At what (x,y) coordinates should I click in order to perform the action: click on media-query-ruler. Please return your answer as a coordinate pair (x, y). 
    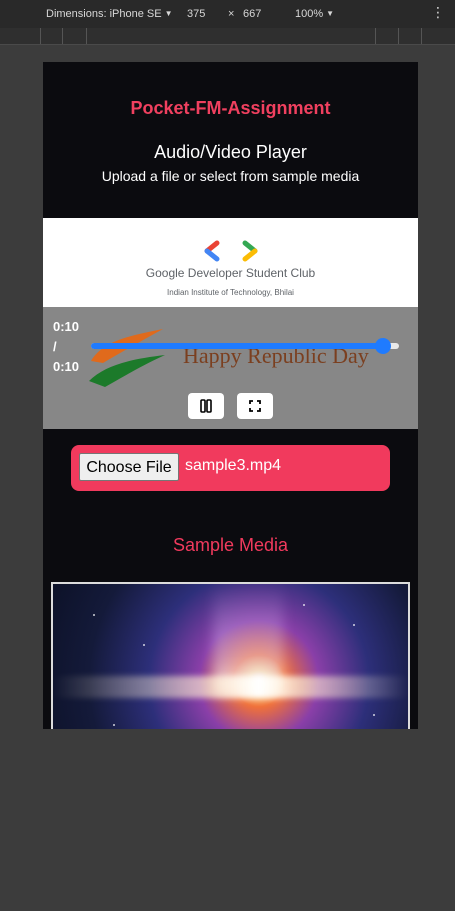
    Looking at the image, I should click on (227, 36).